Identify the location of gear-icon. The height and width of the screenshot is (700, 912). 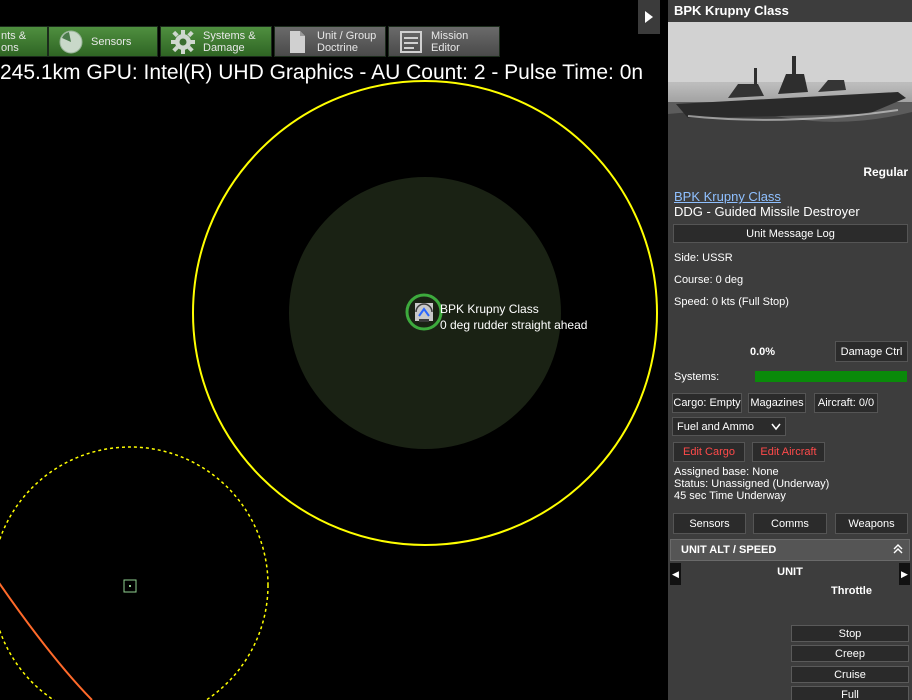
(183, 42).